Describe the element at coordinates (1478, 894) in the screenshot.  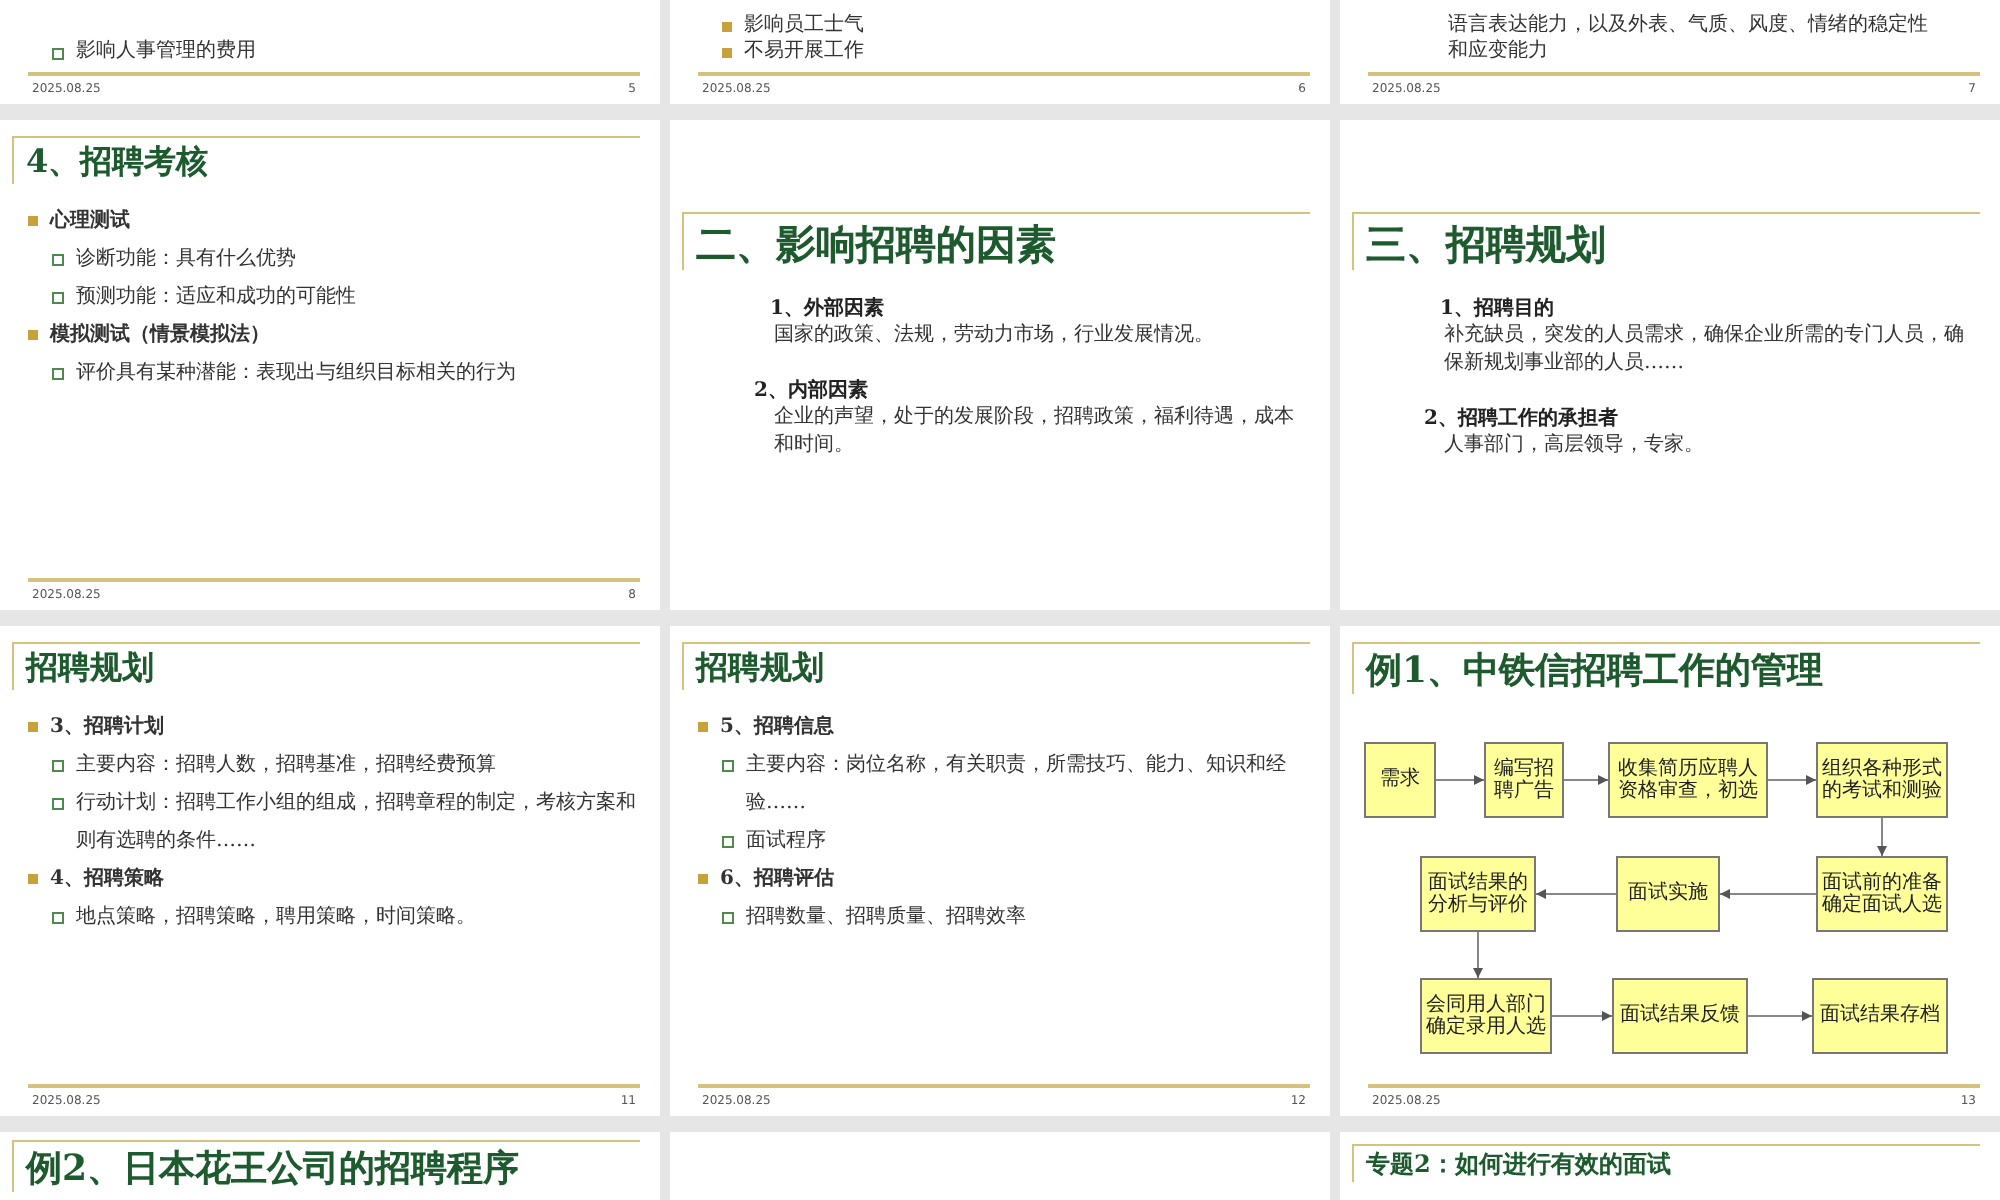
I see `flow-step: 面试结果的分析与评价` at that location.